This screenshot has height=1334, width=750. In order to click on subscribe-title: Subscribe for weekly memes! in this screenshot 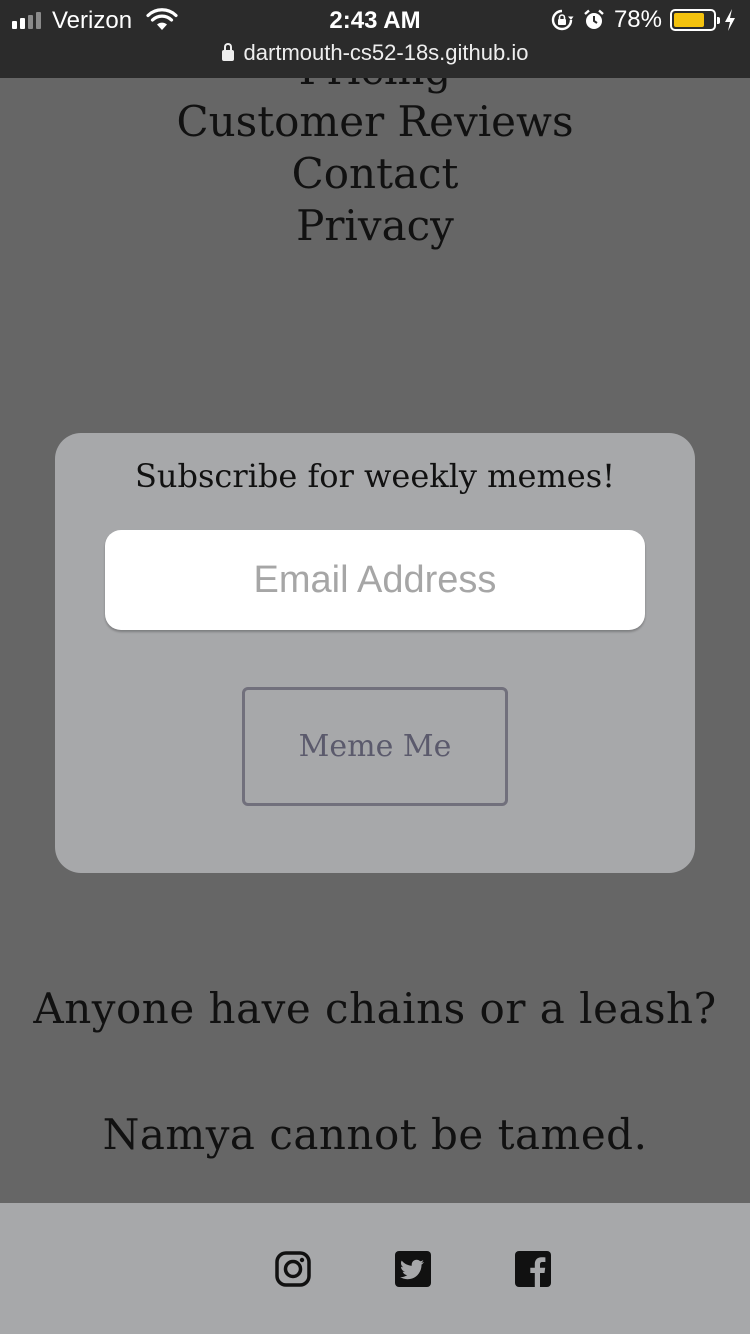, I will do `click(375, 476)`.